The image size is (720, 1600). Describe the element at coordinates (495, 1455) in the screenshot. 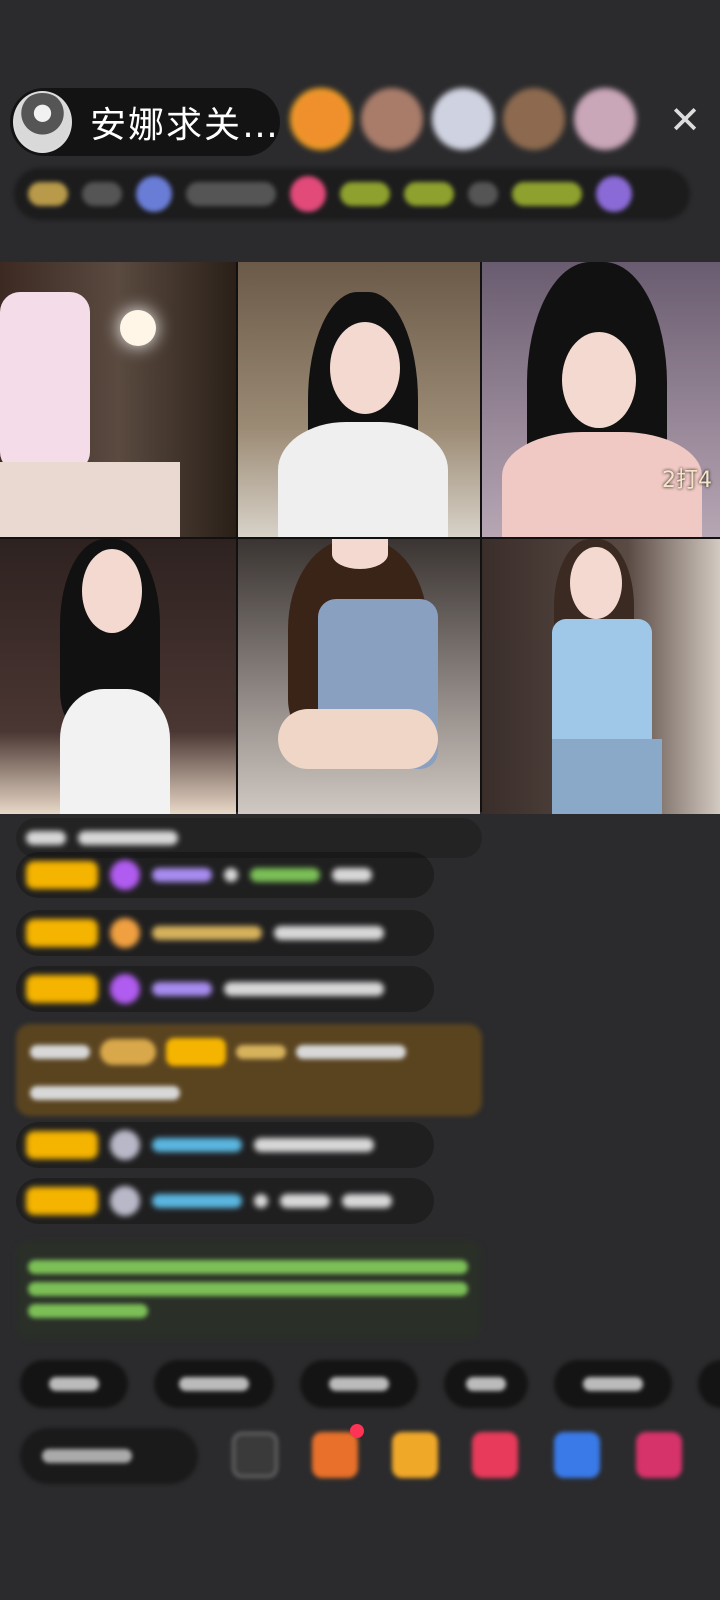

I see `heart-icon` at that location.